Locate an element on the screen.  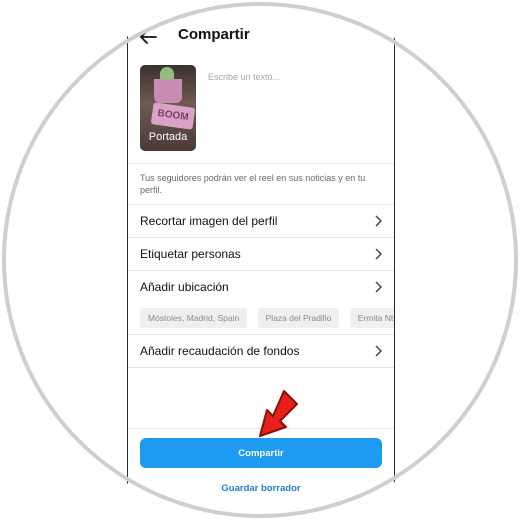
save-draft-link: Guardar borrador is located at coordinates (261, 488).